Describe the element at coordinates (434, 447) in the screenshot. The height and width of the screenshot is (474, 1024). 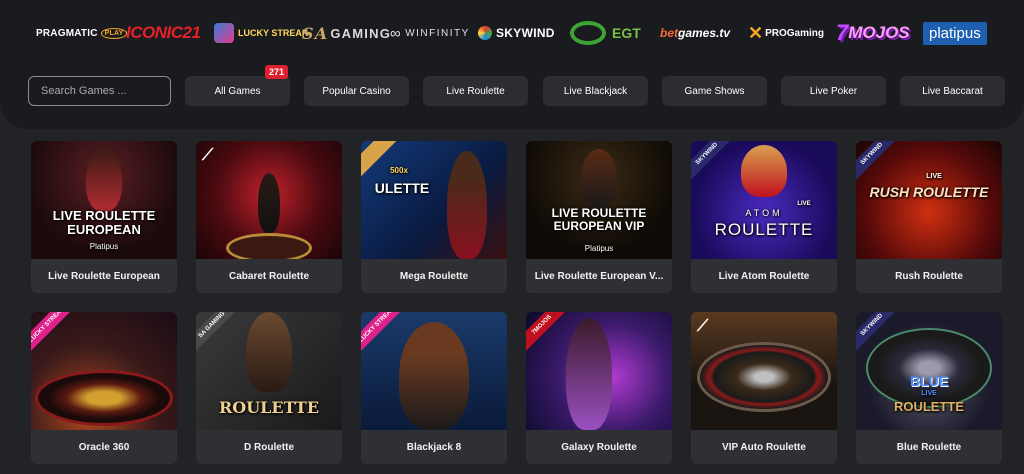
I see `game-name: Blackjack 8` at that location.